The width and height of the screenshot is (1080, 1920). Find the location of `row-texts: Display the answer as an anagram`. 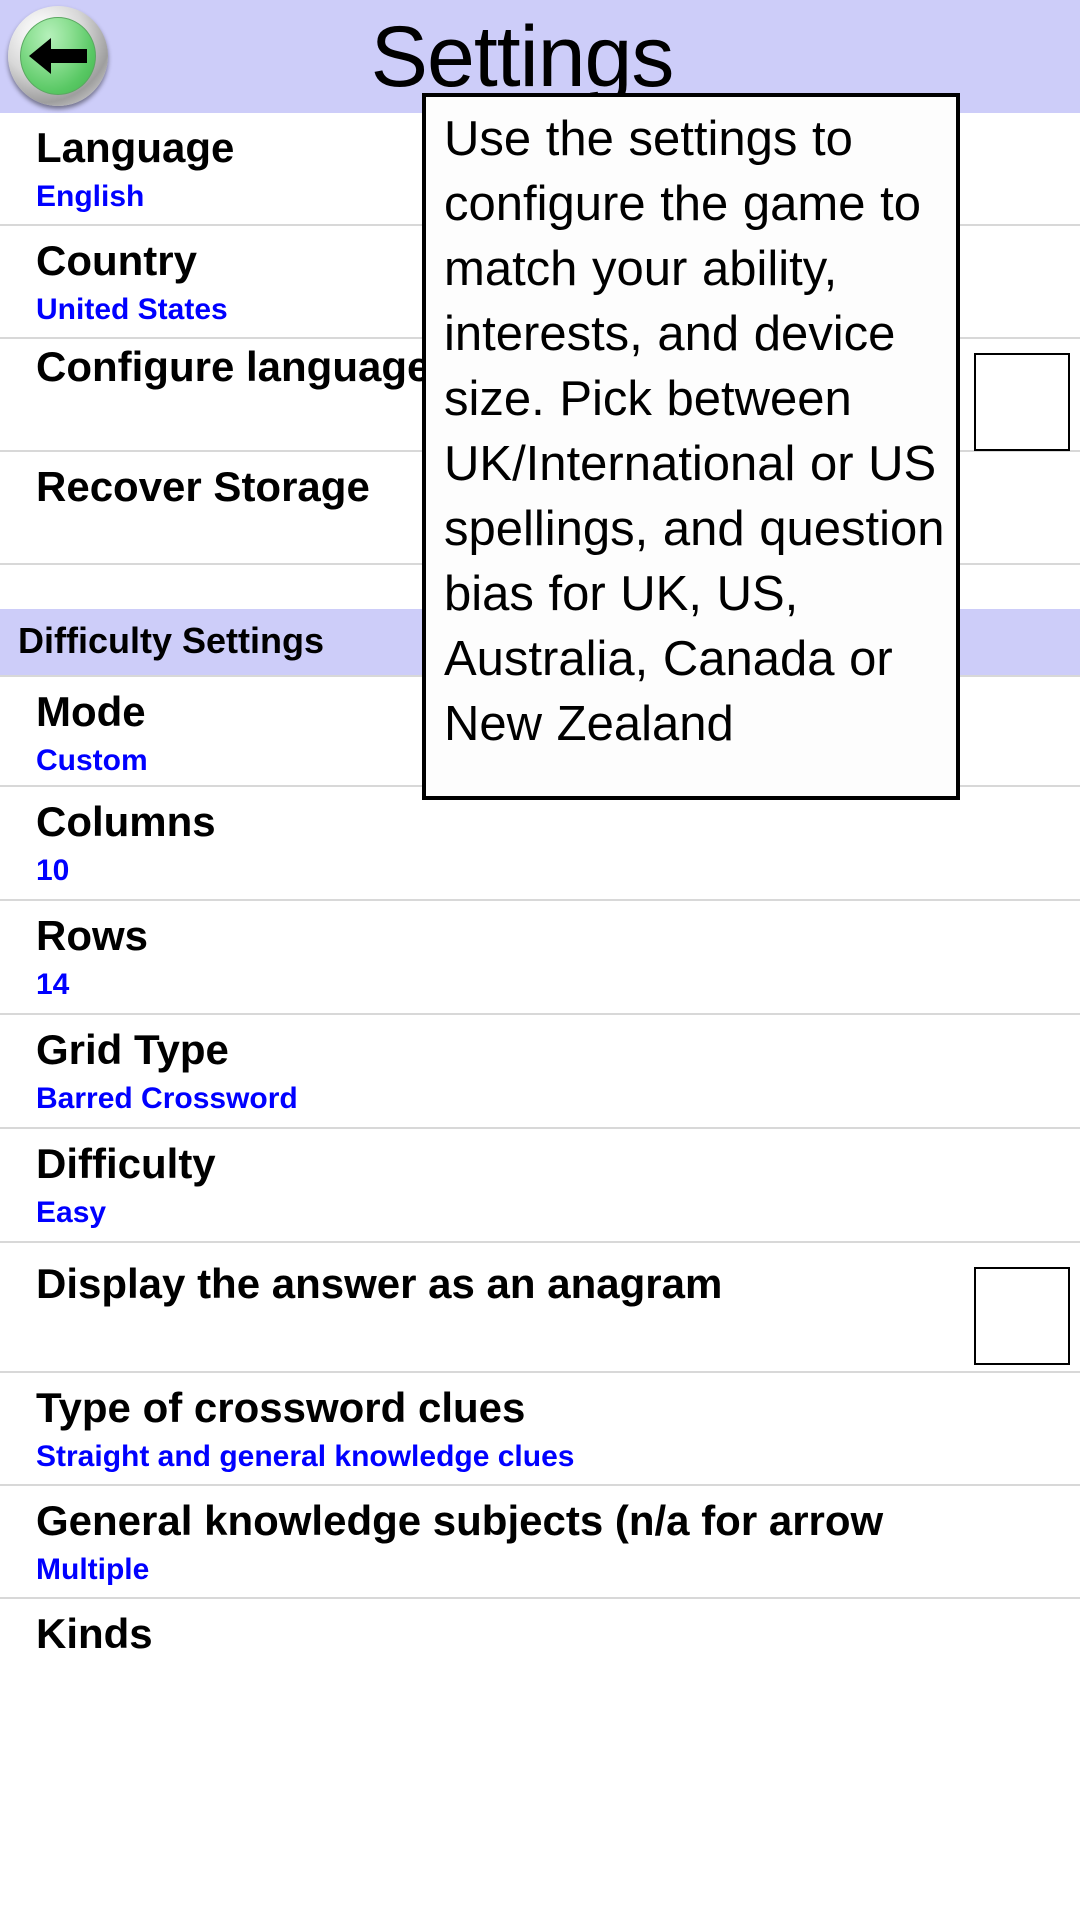

row-texts: Display the answer as an anagram is located at coordinates (499, 1284).